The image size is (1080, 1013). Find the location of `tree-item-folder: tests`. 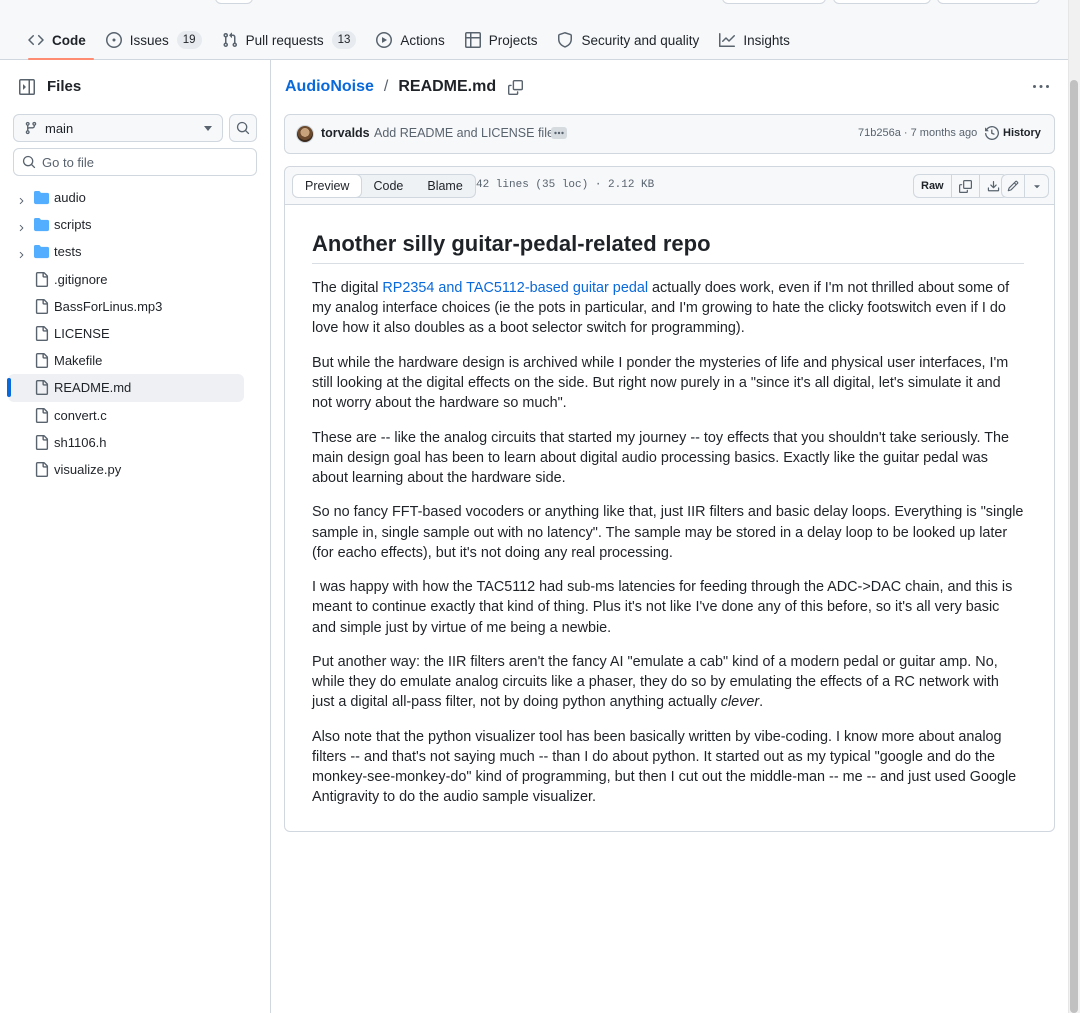

tree-item-folder: tests is located at coordinates (135, 251).